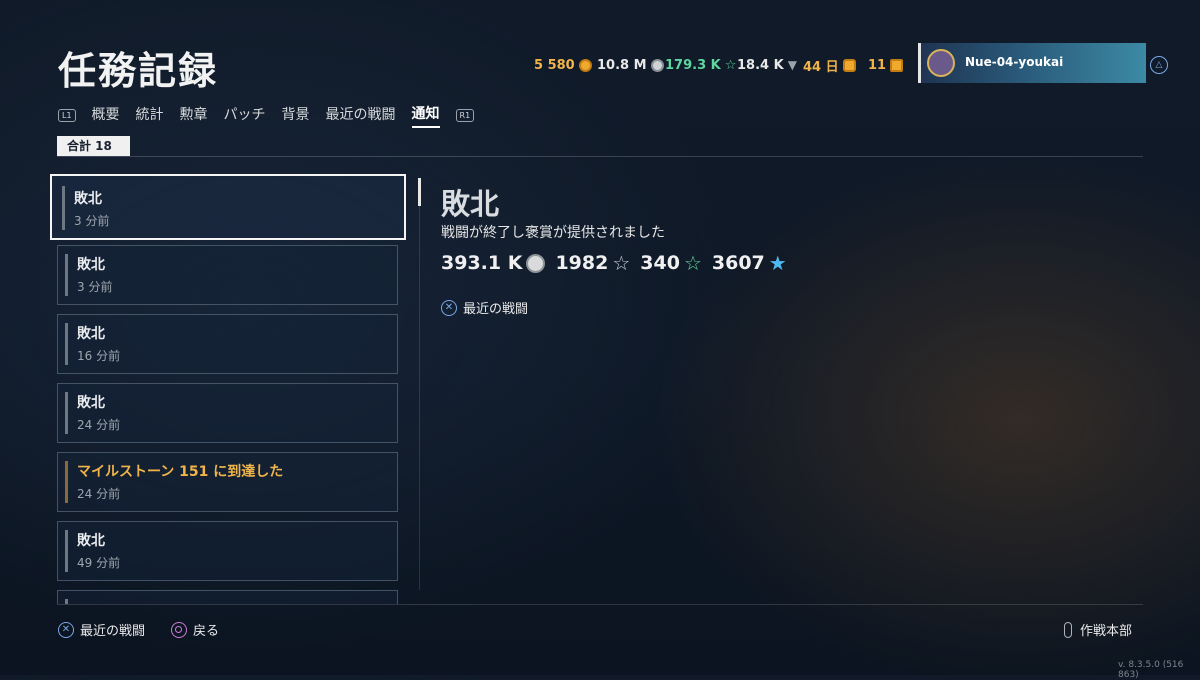  I want to click on reward-commander-xp: 3607 ★, so click(749, 263).